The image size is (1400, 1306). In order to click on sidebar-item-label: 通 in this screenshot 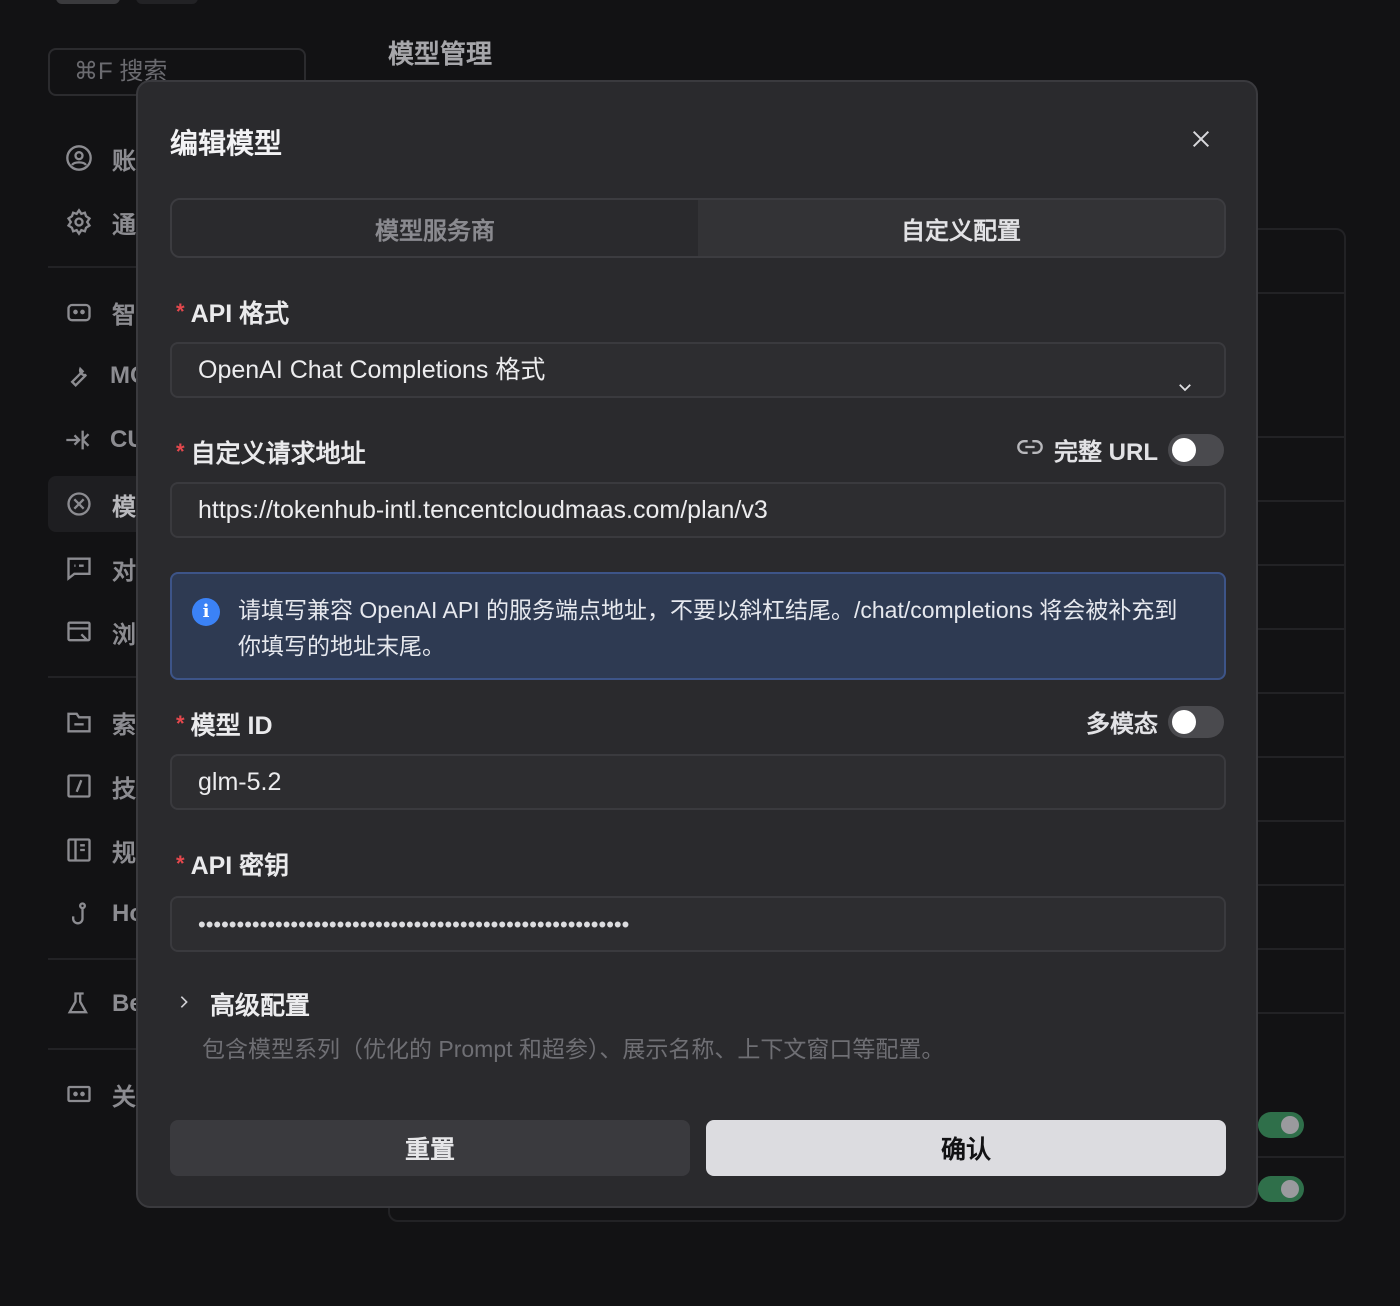, I will do `click(124, 225)`.